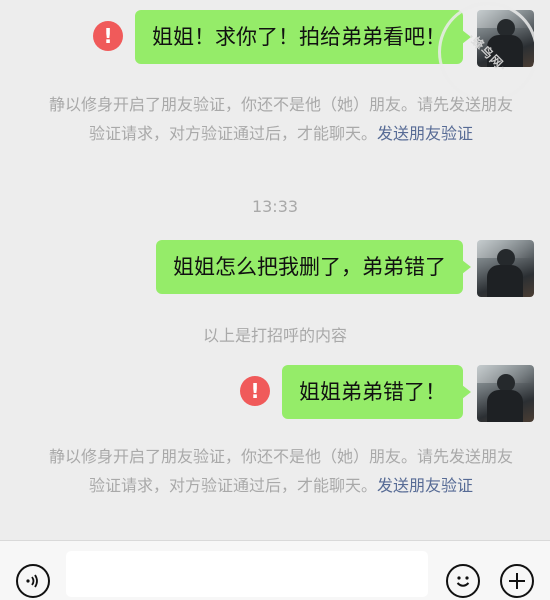 The width and height of the screenshot is (550, 600). What do you see at coordinates (303, 37) in the screenshot?
I see `message-bubble: 姐姐！求你了！拍给弟弟看吧！` at bounding box center [303, 37].